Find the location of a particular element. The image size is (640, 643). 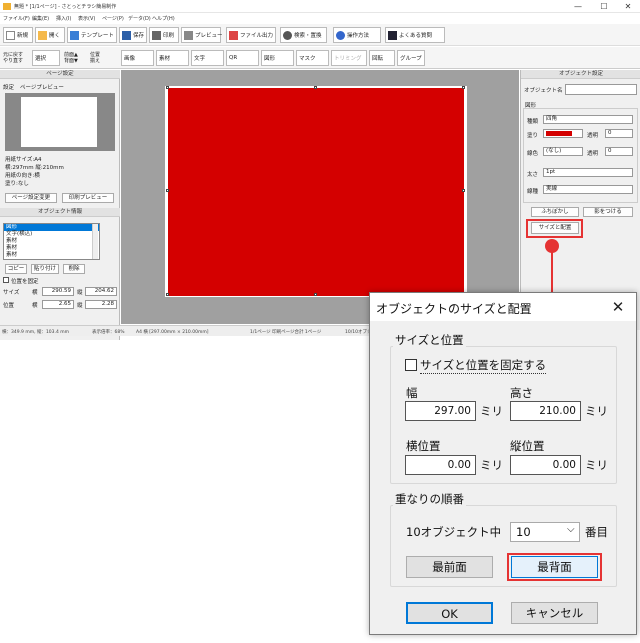

rotate-tool-button: 回転 is located at coordinates (382, 58).